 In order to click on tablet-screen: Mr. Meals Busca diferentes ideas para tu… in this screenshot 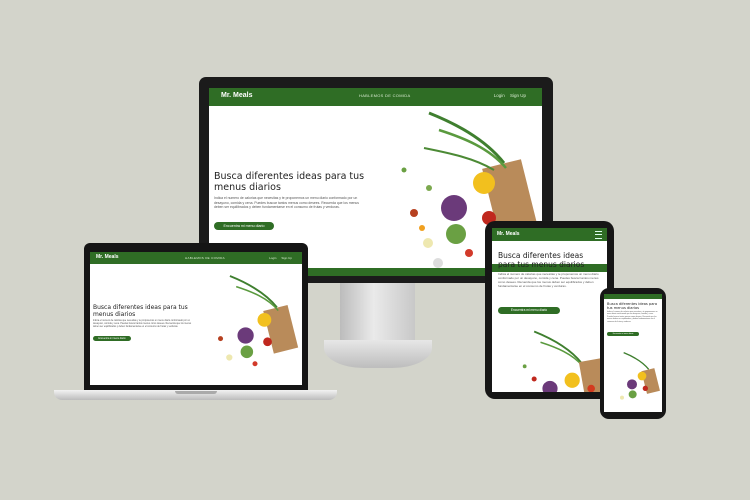, I will do `click(549, 310)`.